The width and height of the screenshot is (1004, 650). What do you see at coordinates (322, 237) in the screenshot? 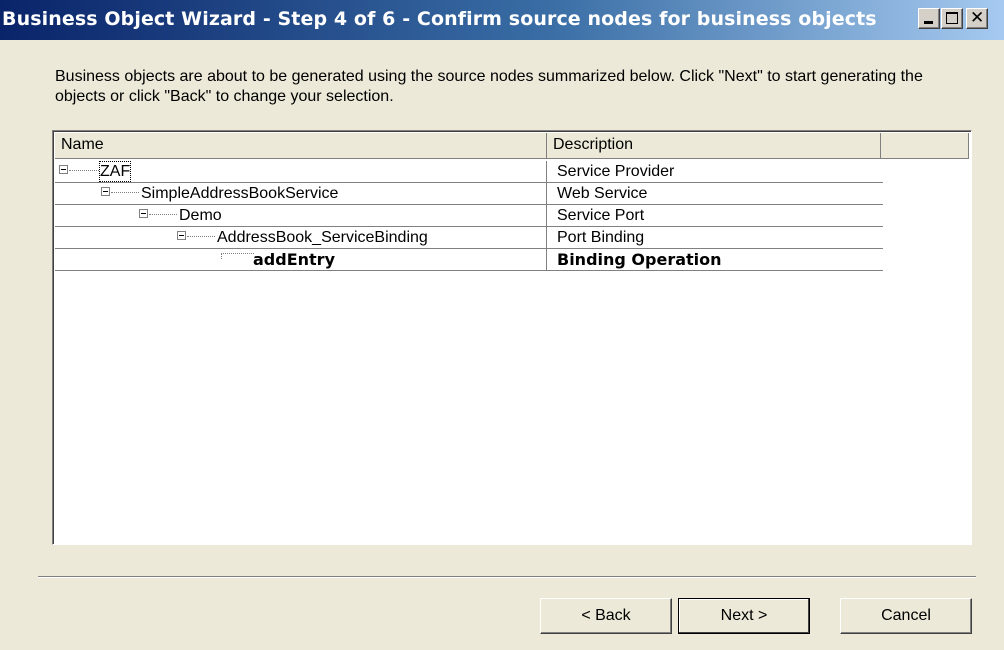
I see `tree-node-label: AddressBook_ServiceBinding` at bounding box center [322, 237].